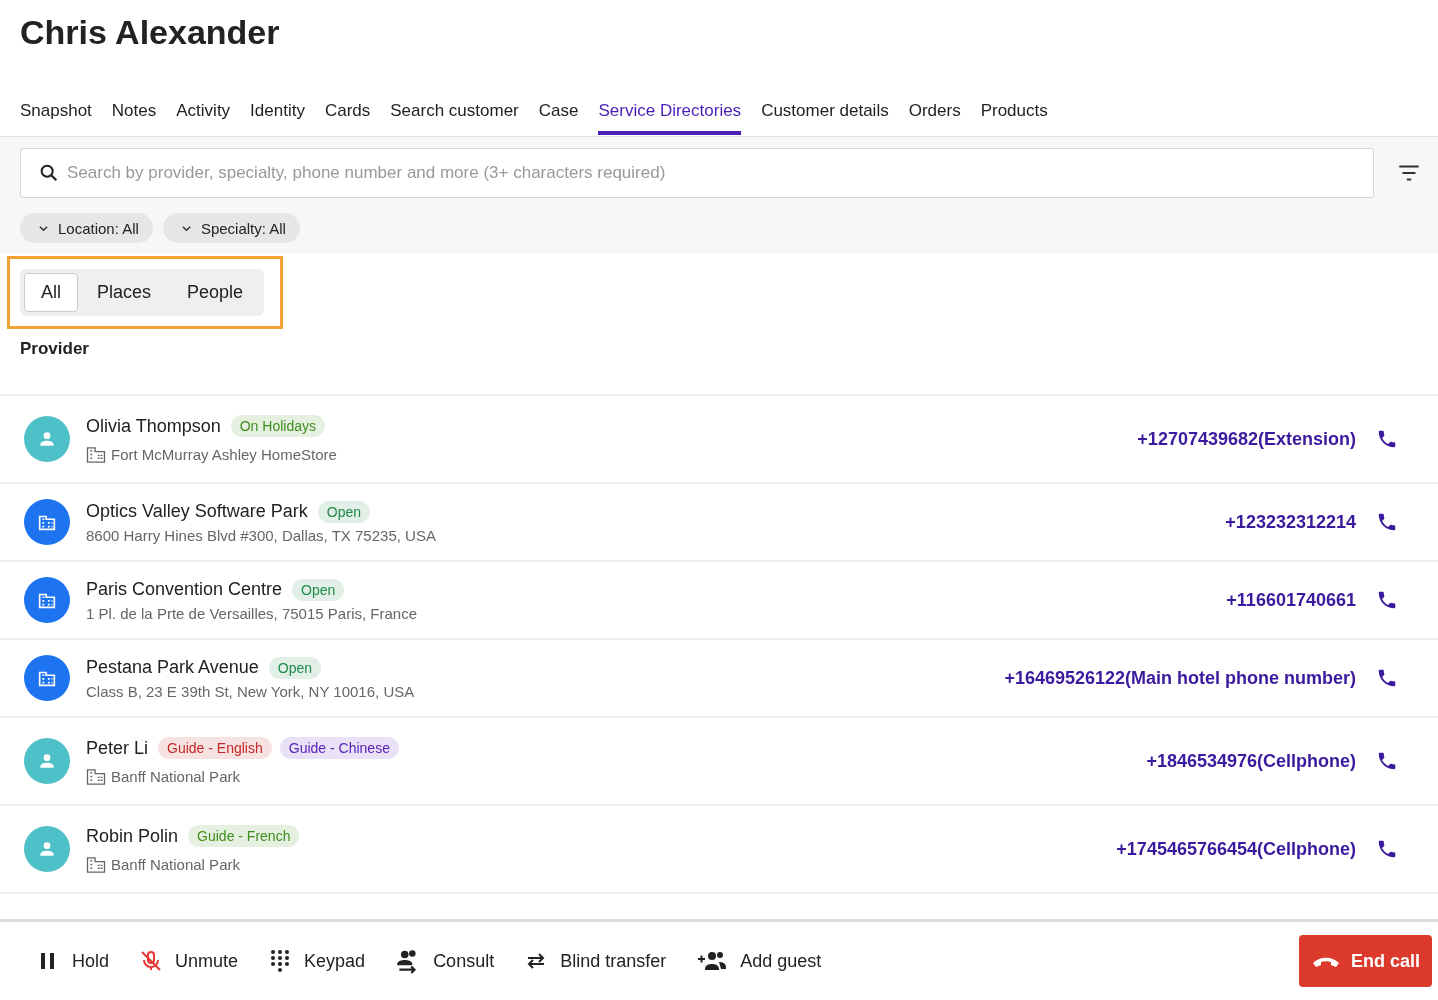 This screenshot has width=1438, height=1000. Describe the element at coordinates (172, 667) in the screenshot. I see `provider-name: Pestana Park Avenue` at that location.